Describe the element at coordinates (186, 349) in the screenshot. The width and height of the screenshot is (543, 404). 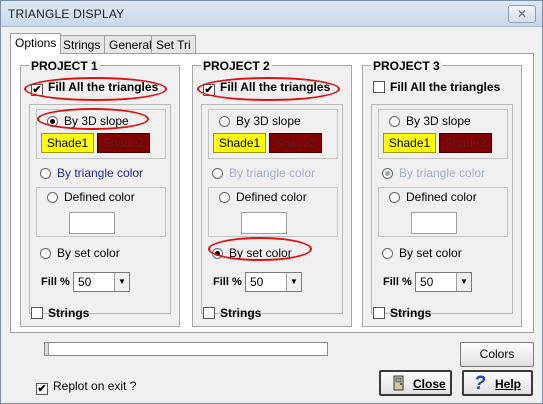
I see `progress-scrollbar` at that location.